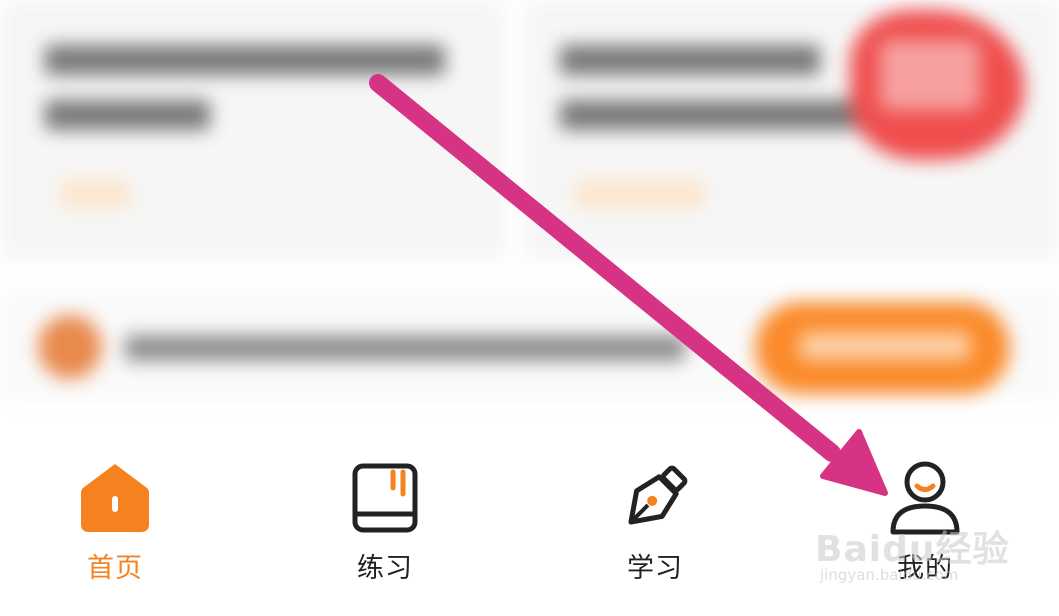 The width and height of the screenshot is (1059, 616). I want to click on tab-home: 首页, so click(115, 535).